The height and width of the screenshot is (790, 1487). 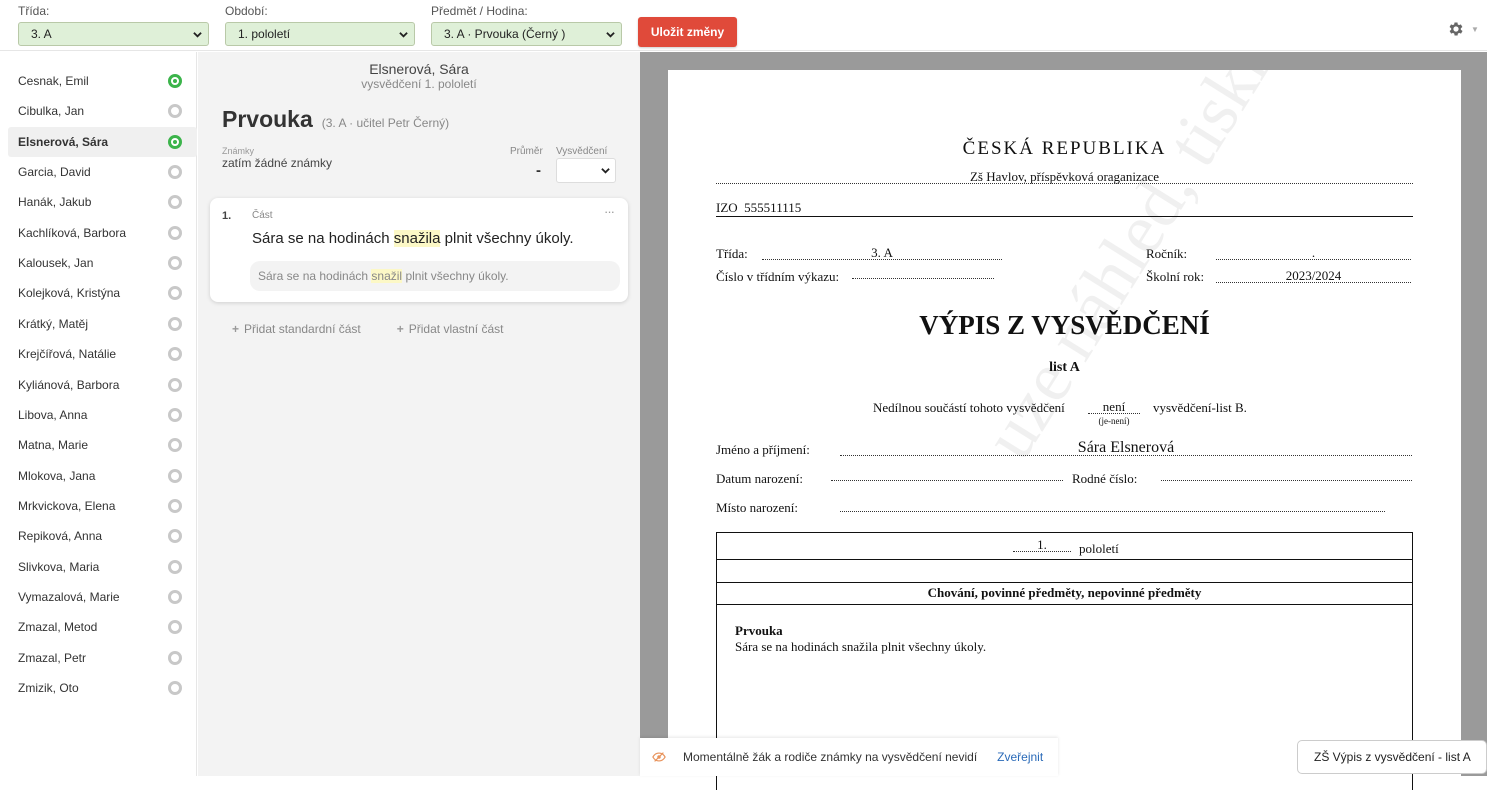 What do you see at coordinates (72, 232) in the screenshot?
I see `student-name-label: Kachlíková, Barbora` at bounding box center [72, 232].